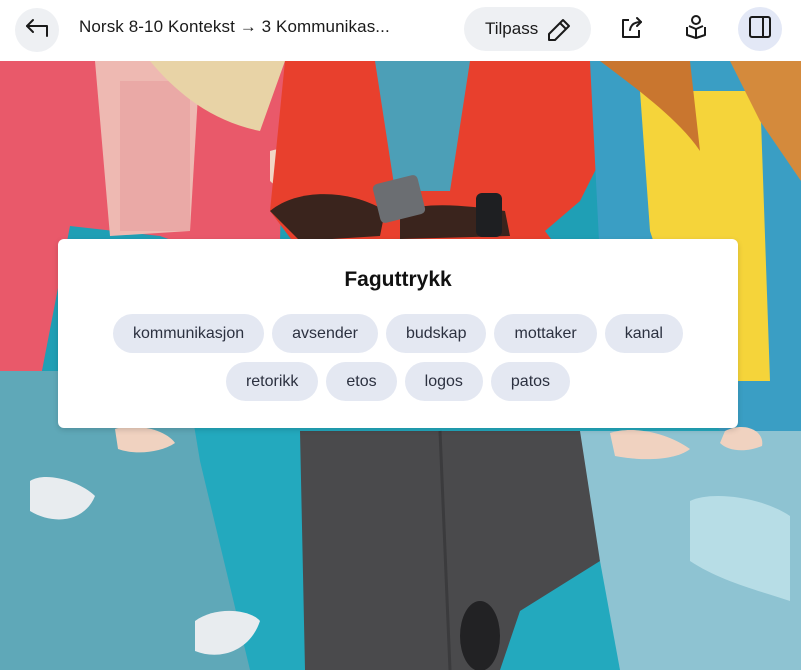 The height and width of the screenshot is (670, 801). I want to click on side-panel-button, so click(760, 29).